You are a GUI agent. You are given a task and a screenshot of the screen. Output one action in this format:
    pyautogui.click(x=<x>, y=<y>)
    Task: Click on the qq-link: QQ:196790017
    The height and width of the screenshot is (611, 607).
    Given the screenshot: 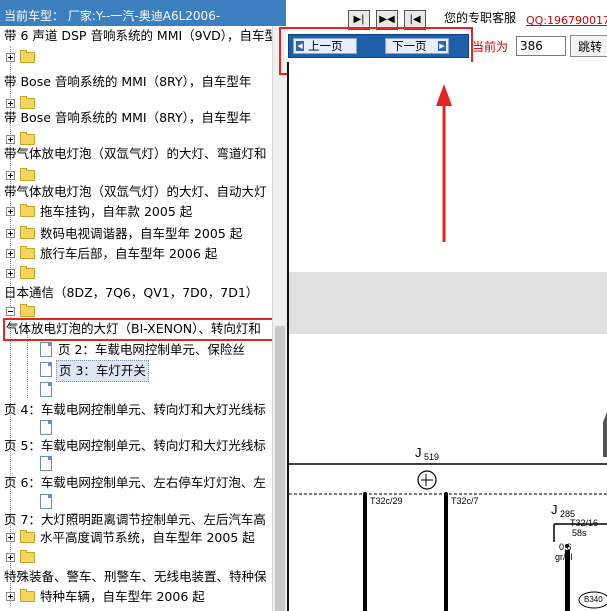 What is the action you would take?
    pyautogui.click(x=566, y=20)
    